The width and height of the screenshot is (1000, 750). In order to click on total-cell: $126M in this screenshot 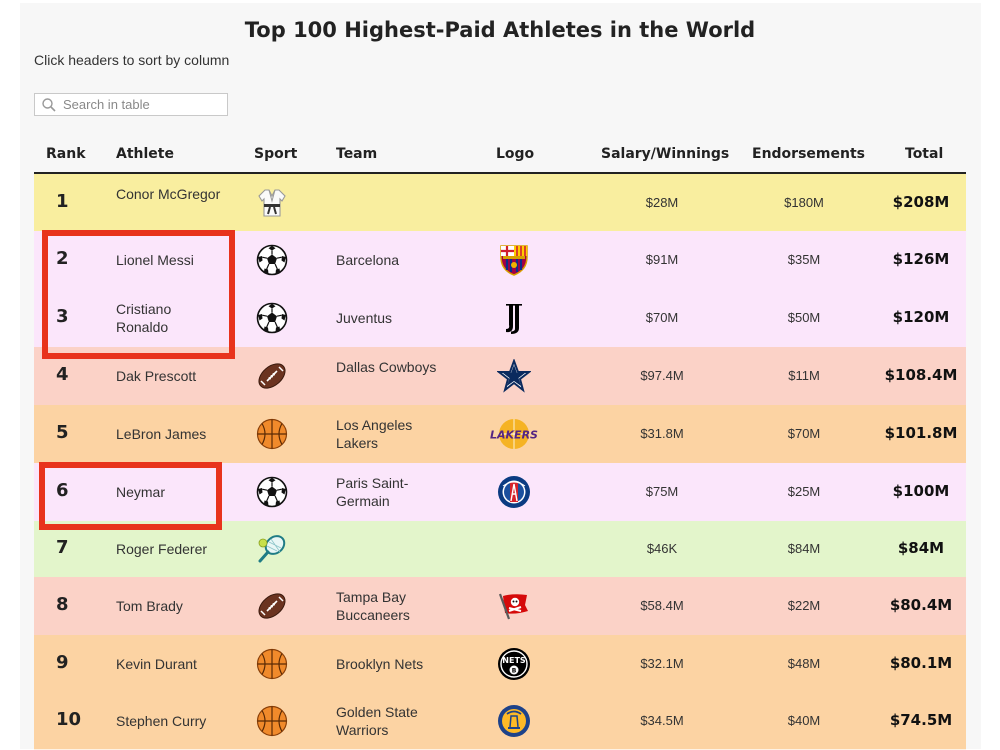, I will do `click(921, 259)`.